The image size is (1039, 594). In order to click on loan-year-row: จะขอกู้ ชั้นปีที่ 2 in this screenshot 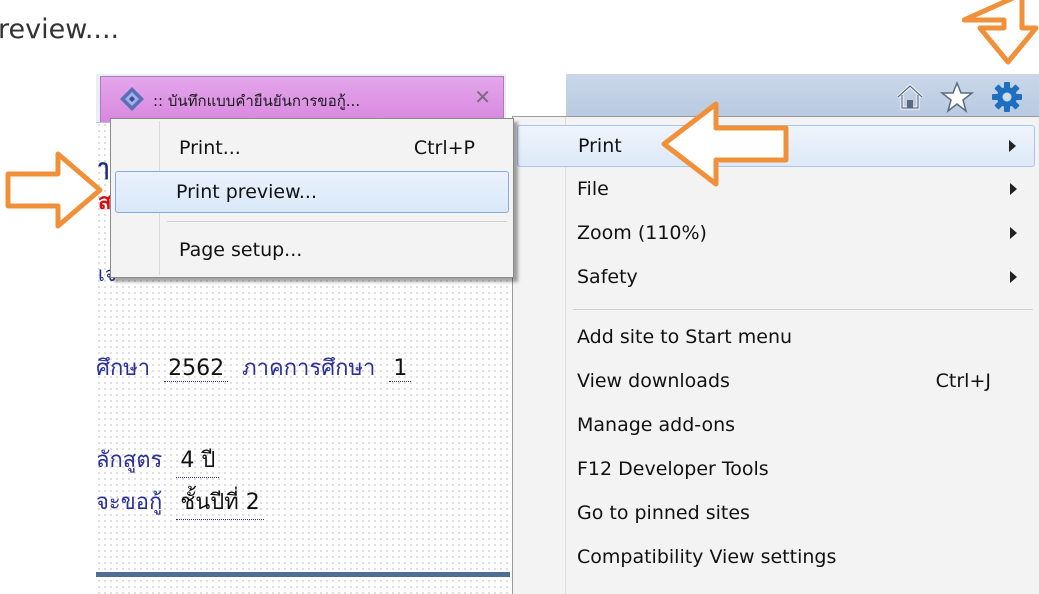, I will do `click(180, 502)`.